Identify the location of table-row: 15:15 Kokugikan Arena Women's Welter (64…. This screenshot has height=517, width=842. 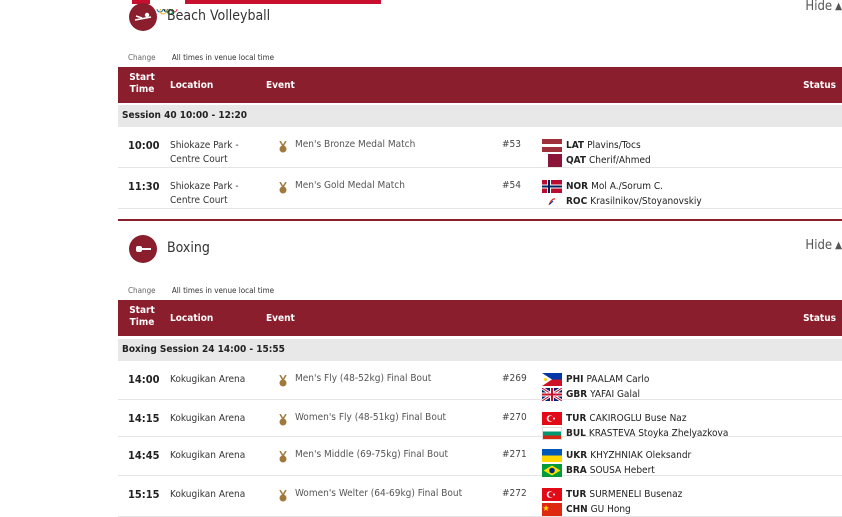
(480, 496).